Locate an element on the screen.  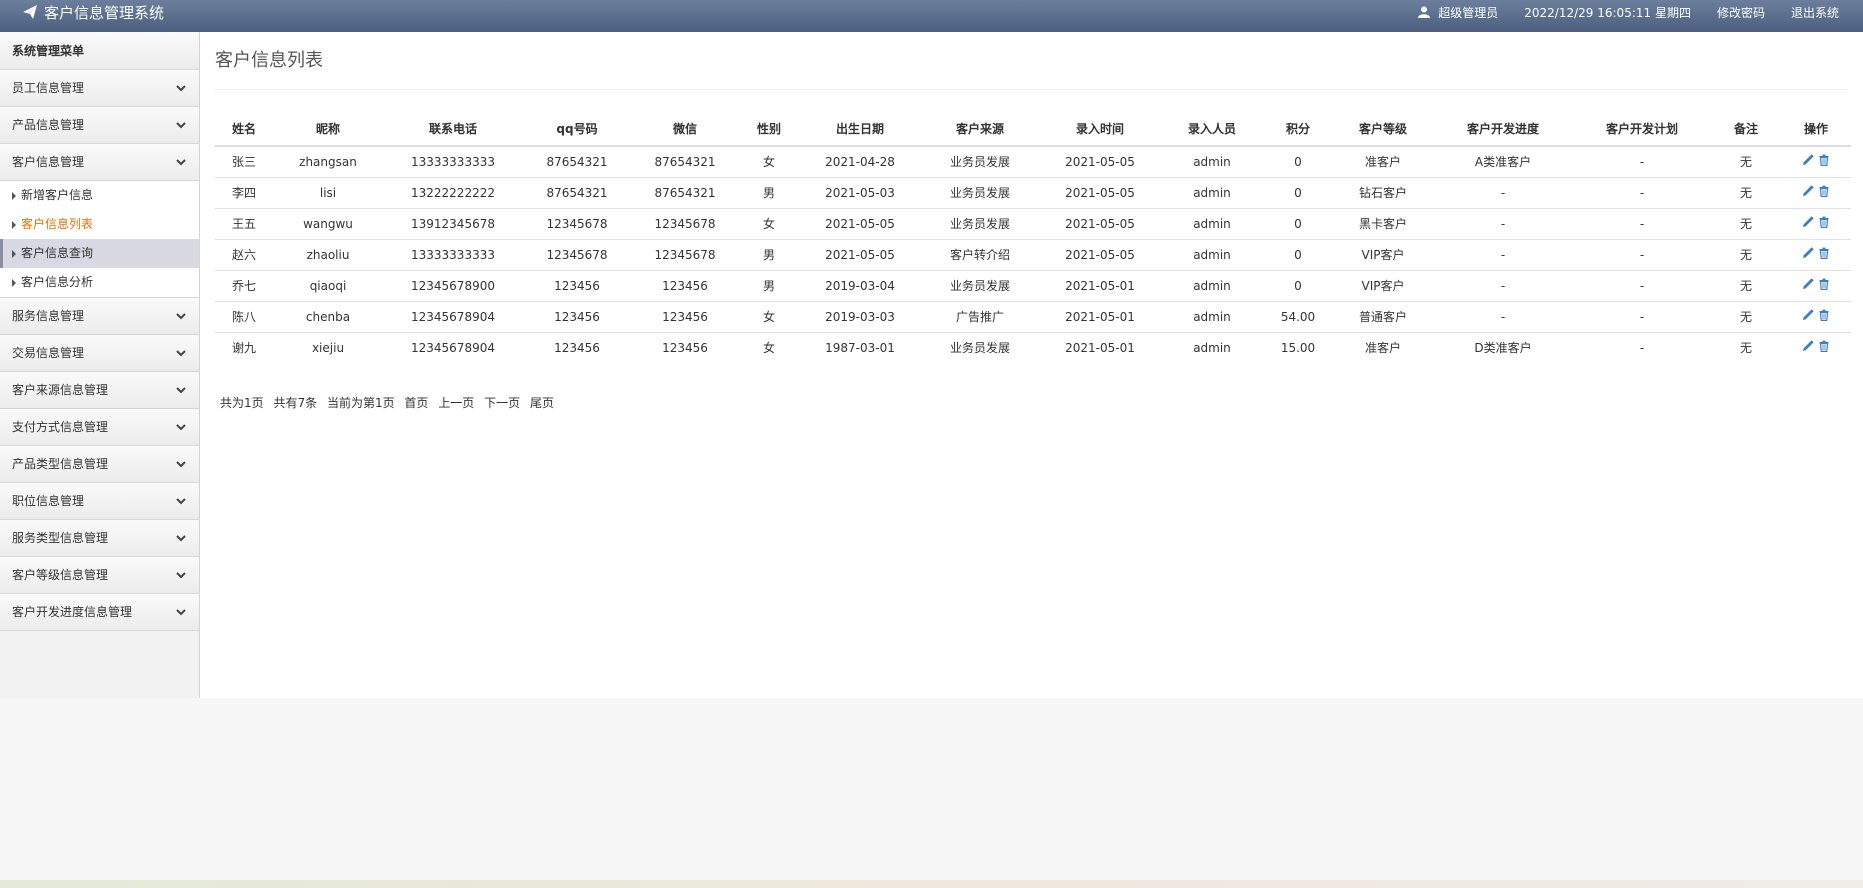
sidebar-group-label: 客户信息管理 is located at coordinates (48, 162).